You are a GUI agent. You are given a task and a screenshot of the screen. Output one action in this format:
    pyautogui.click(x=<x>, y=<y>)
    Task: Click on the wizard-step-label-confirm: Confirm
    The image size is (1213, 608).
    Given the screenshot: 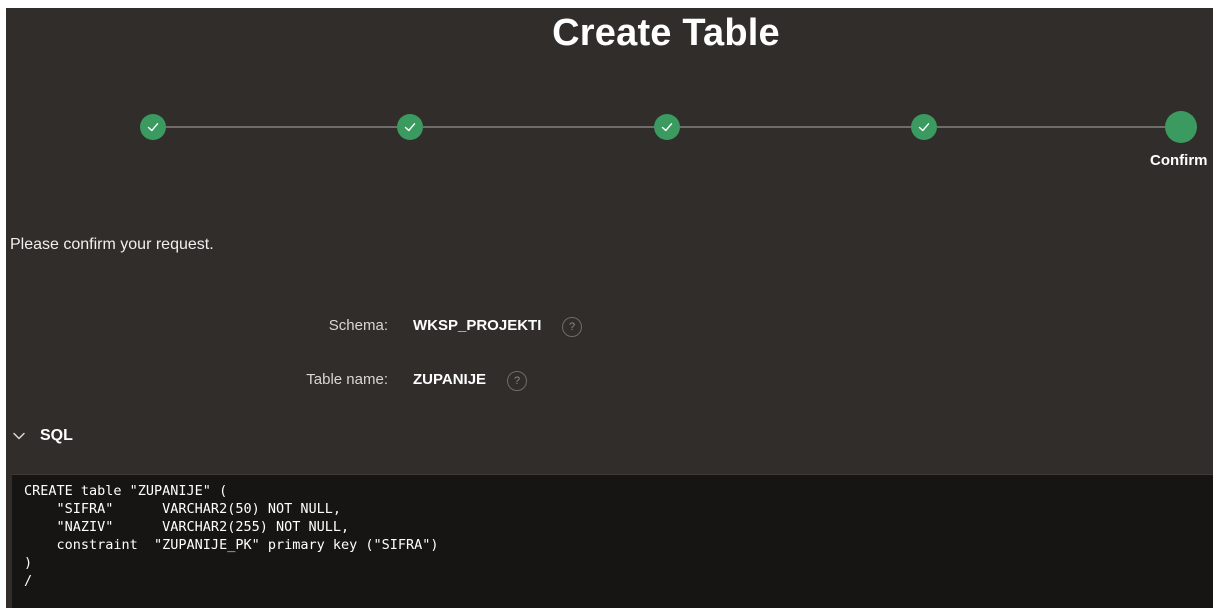 What is the action you would take?
    pyautogui.click(x=1179, y=160)
    